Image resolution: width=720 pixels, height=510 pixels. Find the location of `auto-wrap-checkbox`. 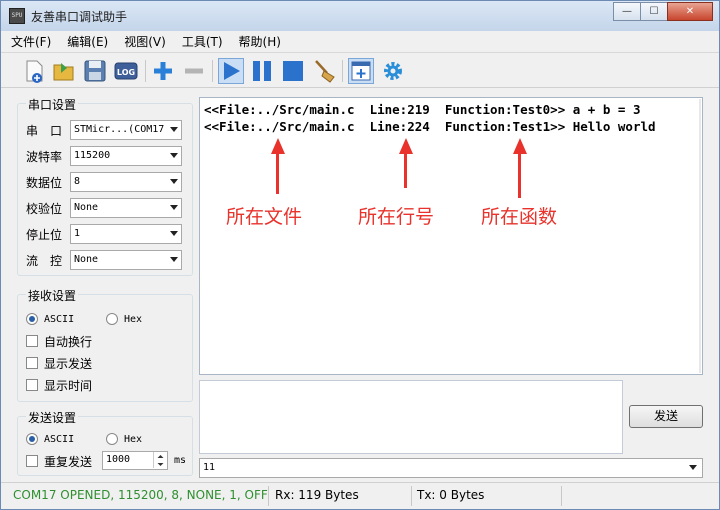

auto-wrap-checkbox is located at coordinates (32, 341).